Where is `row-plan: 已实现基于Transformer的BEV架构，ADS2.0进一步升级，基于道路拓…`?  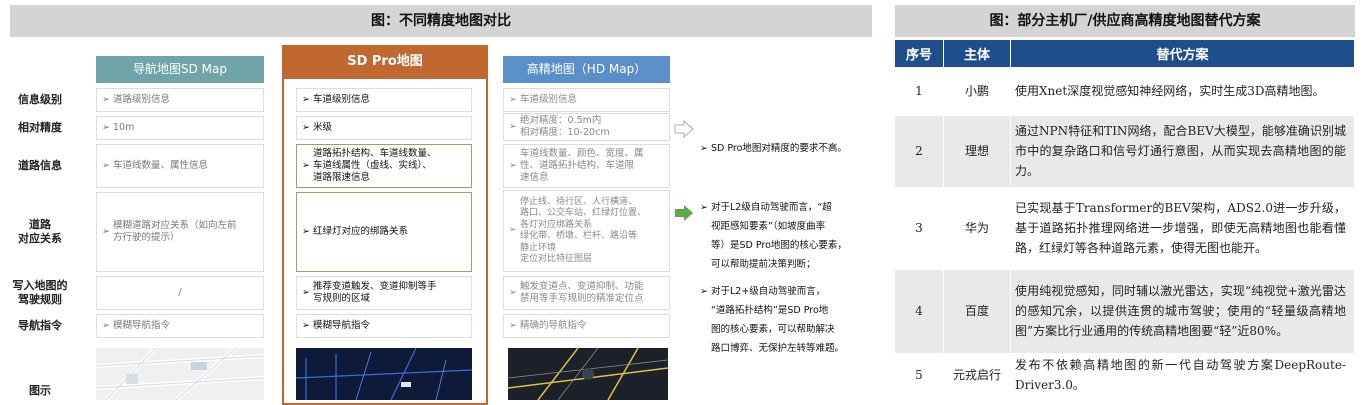 row-plan: 已实现基于Transformer的BEV架构，ADS2.0进一步升级，基于道路拓… is located at coordinates (1182, 228).